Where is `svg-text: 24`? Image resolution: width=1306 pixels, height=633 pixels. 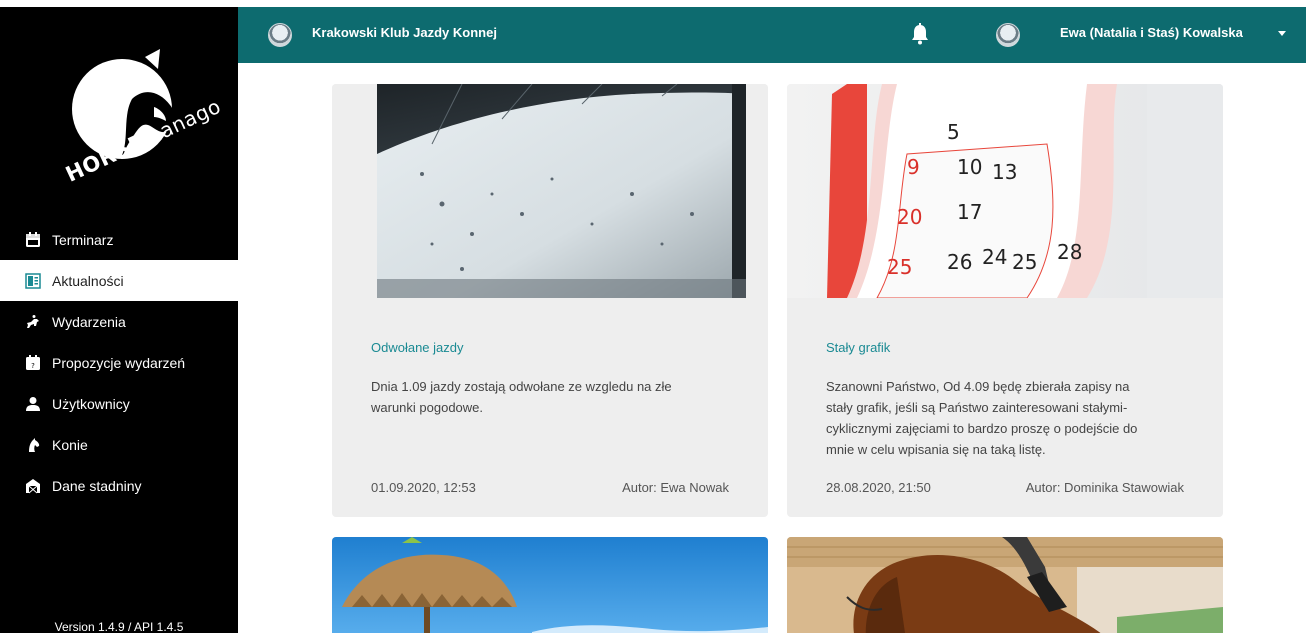
svg-text: 24 is located at coordinates (994, 257).